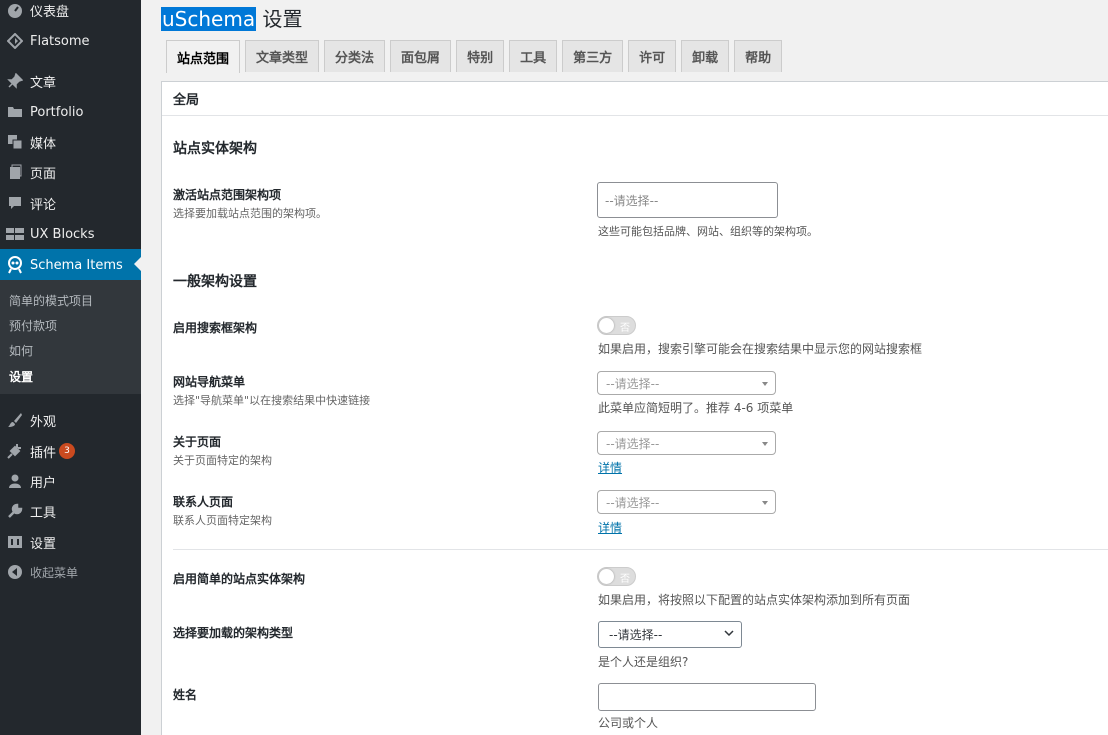 The width and height of the screenshot is (1108, 735). I want to click on field-label-simple-entity: 启用简单的站点实体架构, so click(239, 579).